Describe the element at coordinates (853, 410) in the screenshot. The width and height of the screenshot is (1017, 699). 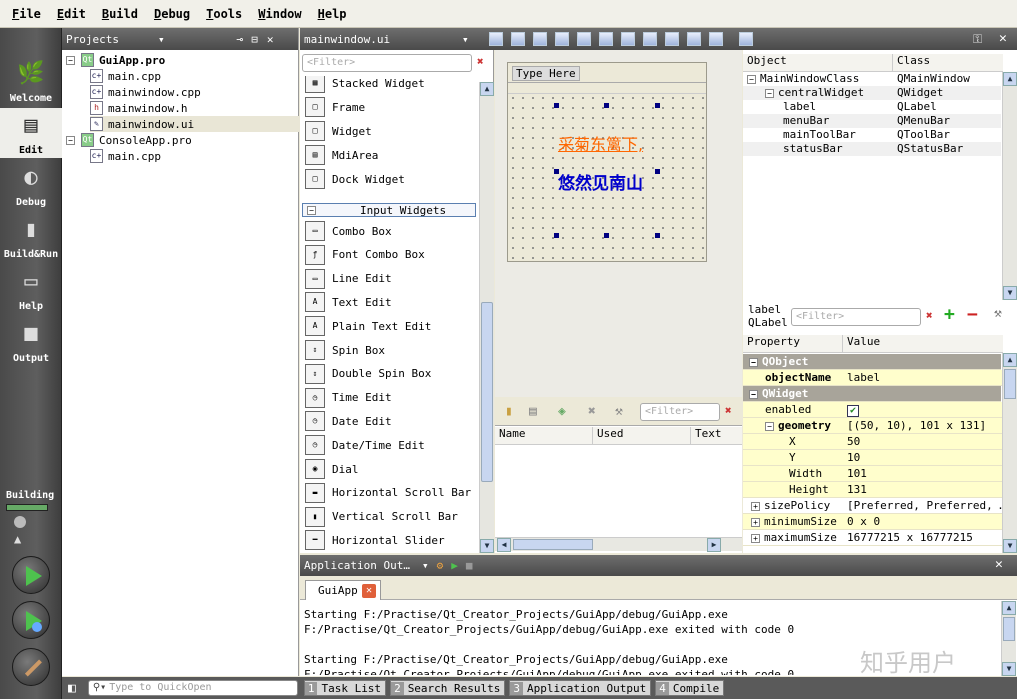
I see `enabled-checkbox: ✔` at that location.